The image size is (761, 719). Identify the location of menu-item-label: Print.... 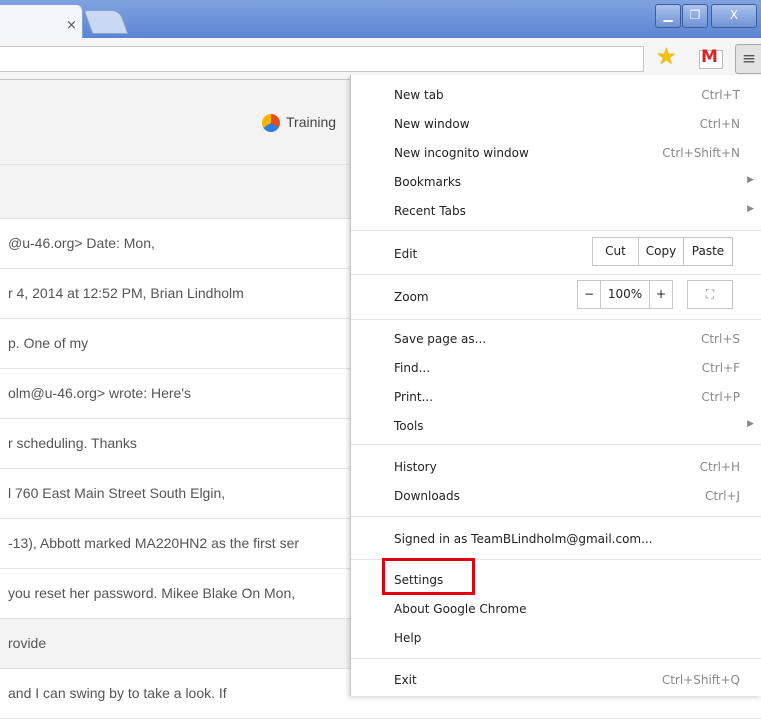
(414, 397).